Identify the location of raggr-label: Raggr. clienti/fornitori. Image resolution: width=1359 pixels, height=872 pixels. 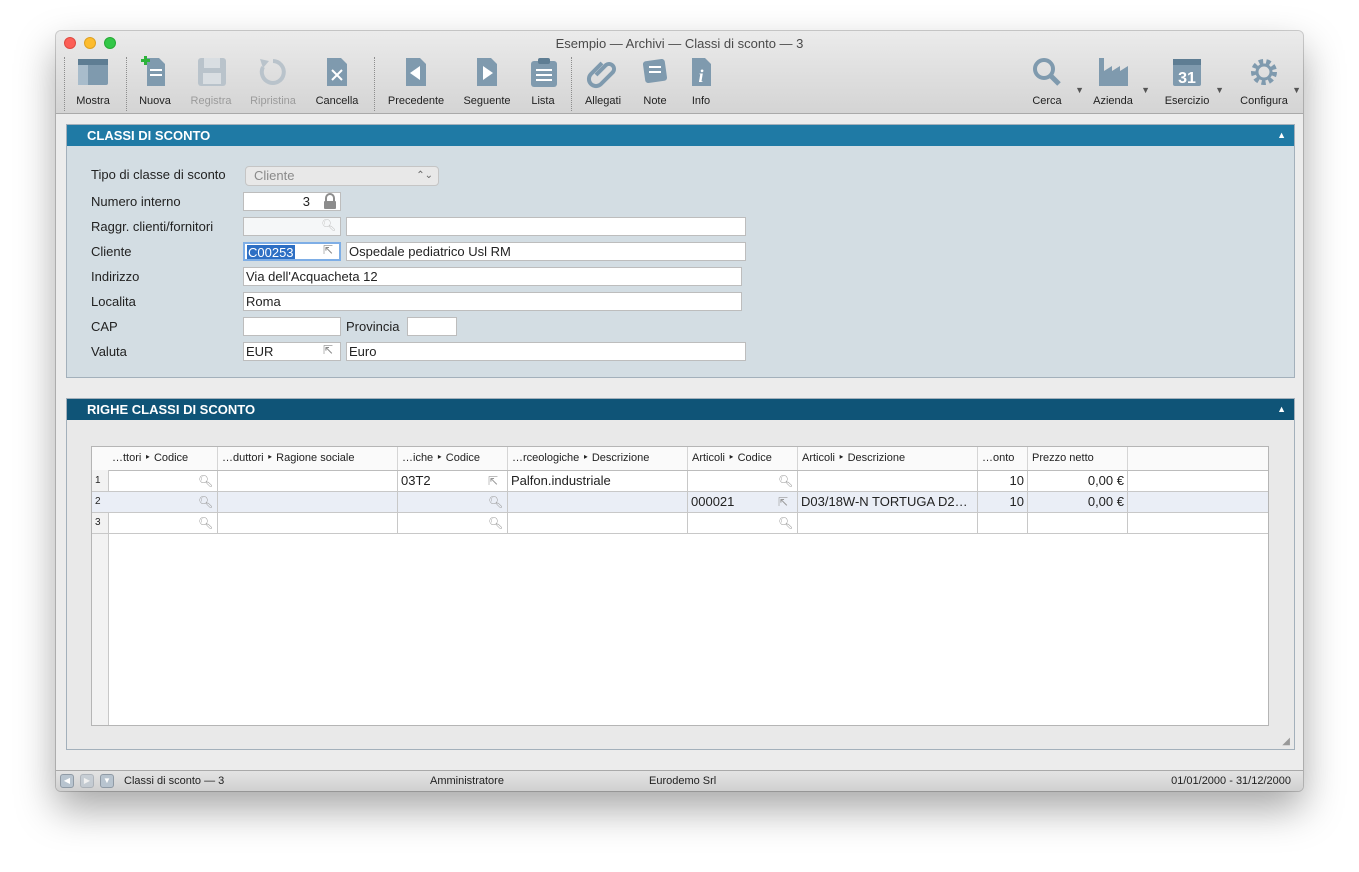
(152, 226).